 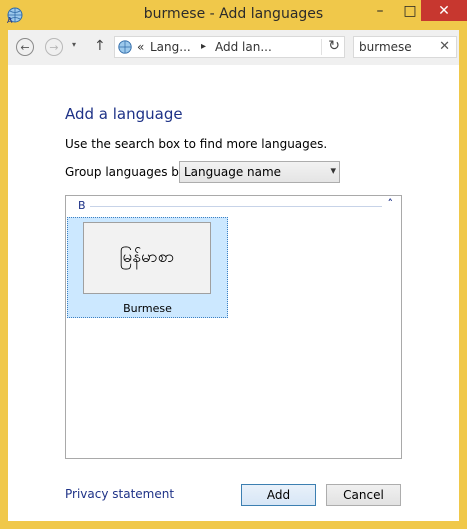 I want to click on search-input: burmese, so click(x=385, y=47).